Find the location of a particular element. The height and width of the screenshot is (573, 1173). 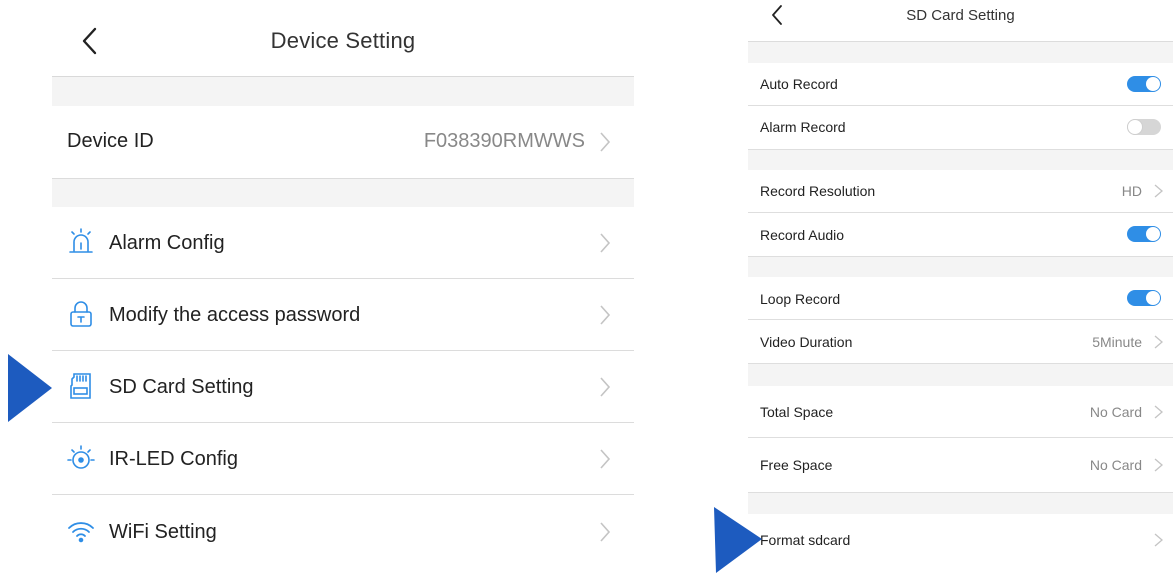

record-audio-row: Record Audio is located at coordinates (960, 235).